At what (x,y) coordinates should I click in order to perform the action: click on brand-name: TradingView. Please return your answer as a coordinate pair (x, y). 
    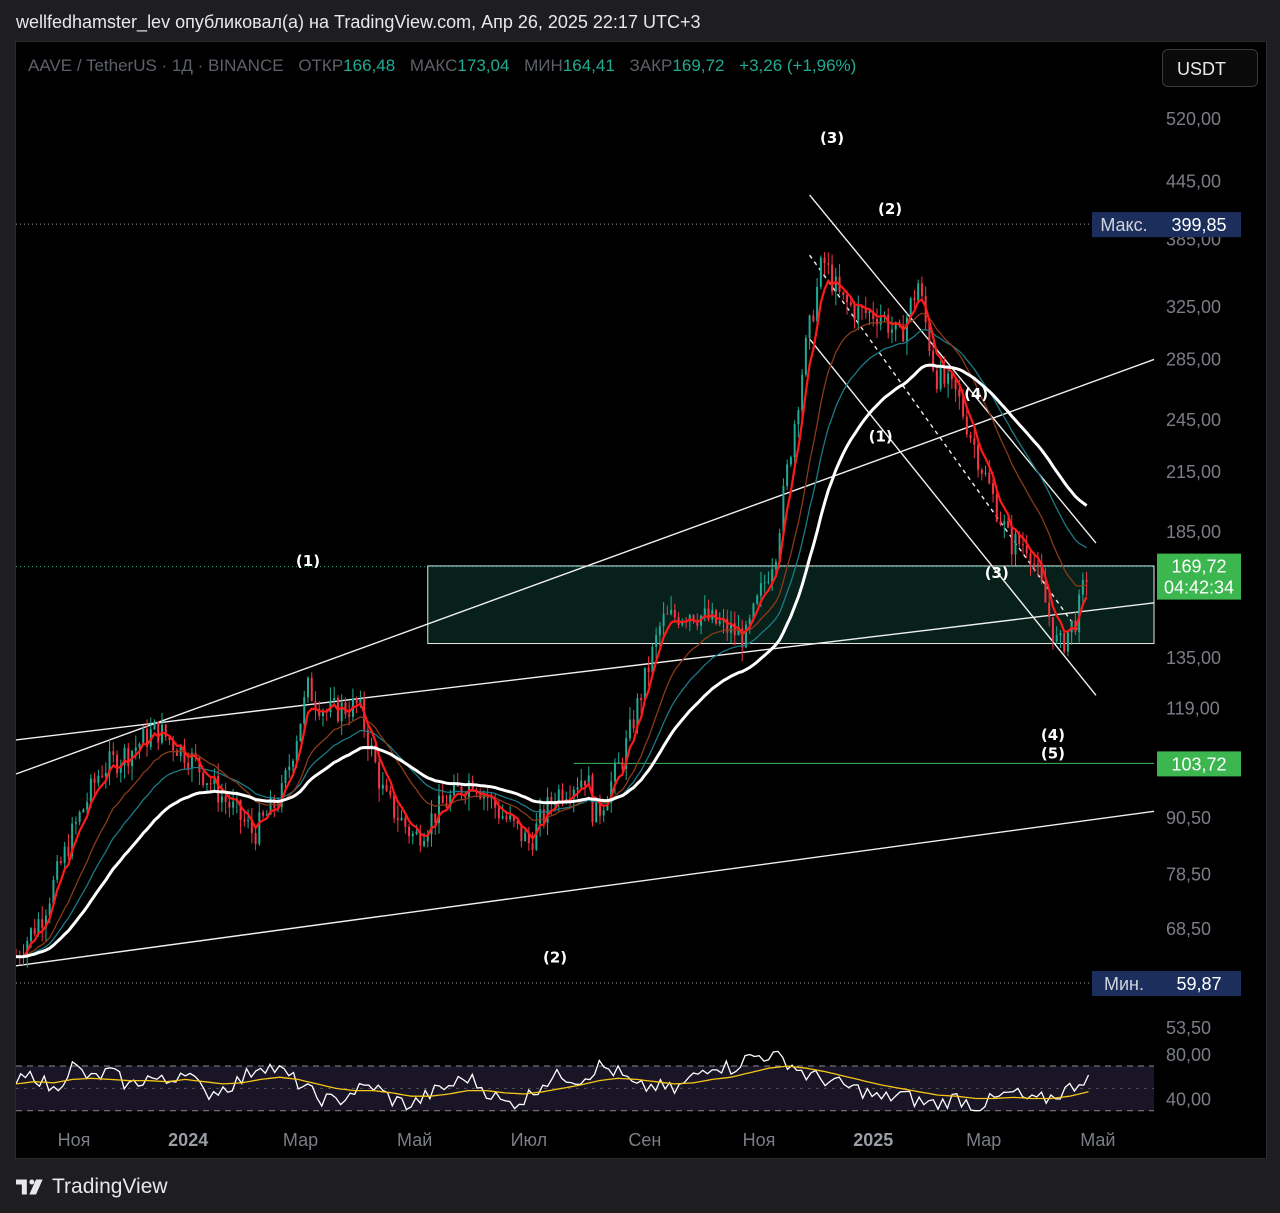
    Looking at the image, I should click on (110, 1186).